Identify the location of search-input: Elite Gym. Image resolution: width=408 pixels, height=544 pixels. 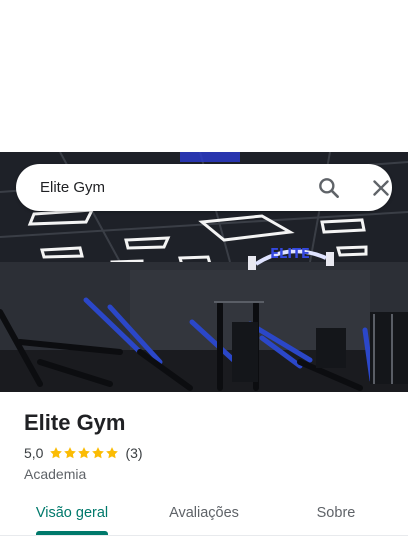
(72, 187).